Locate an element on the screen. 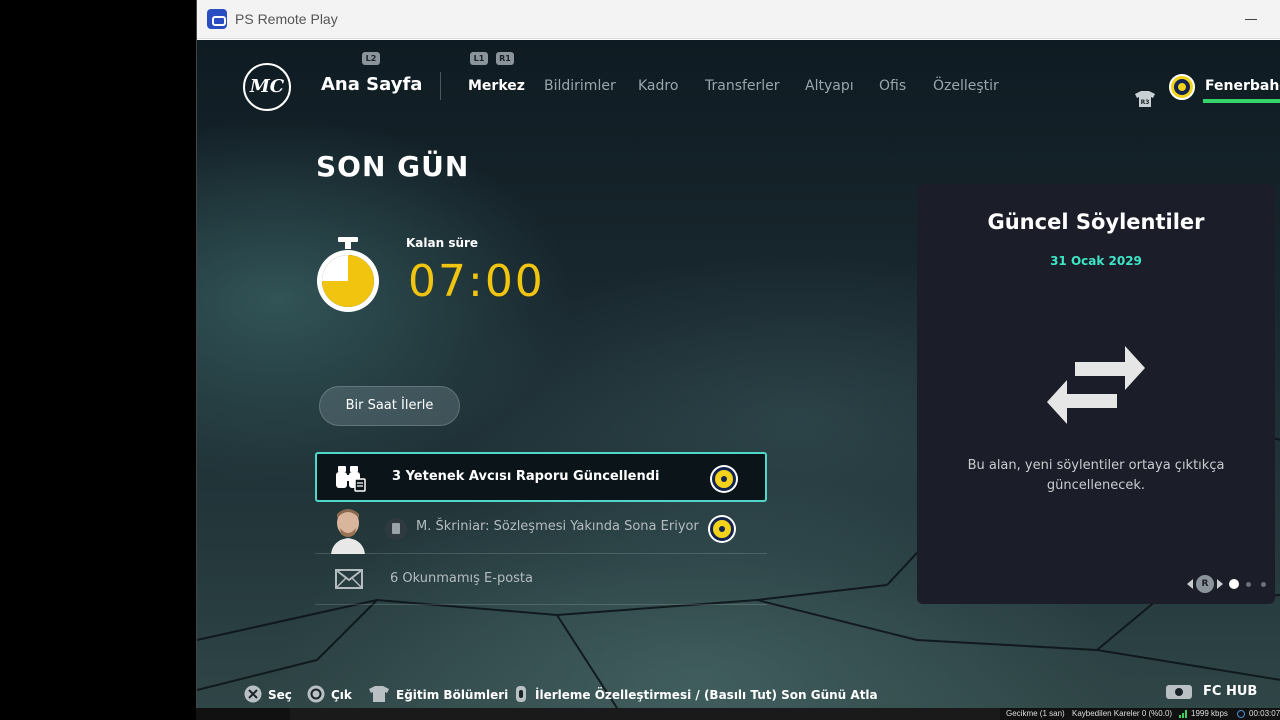 Image resolution: width=1280 pixels, height=720 pixels. tab-kadro: Kadro is located at coordinates (658, 86).